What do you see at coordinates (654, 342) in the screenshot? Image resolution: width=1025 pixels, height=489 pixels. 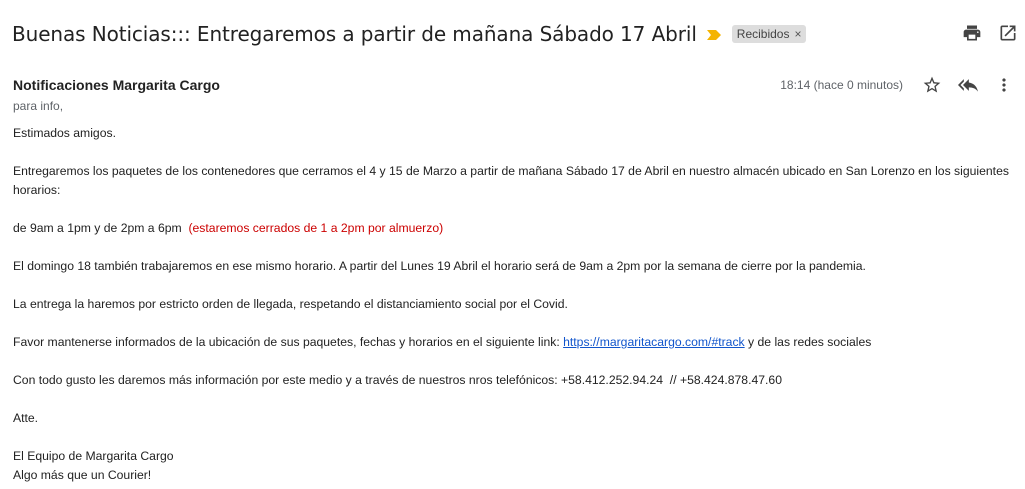 I see `tracking-link: https://margaritacargo.com/#track` at bounding box center [654, 342].